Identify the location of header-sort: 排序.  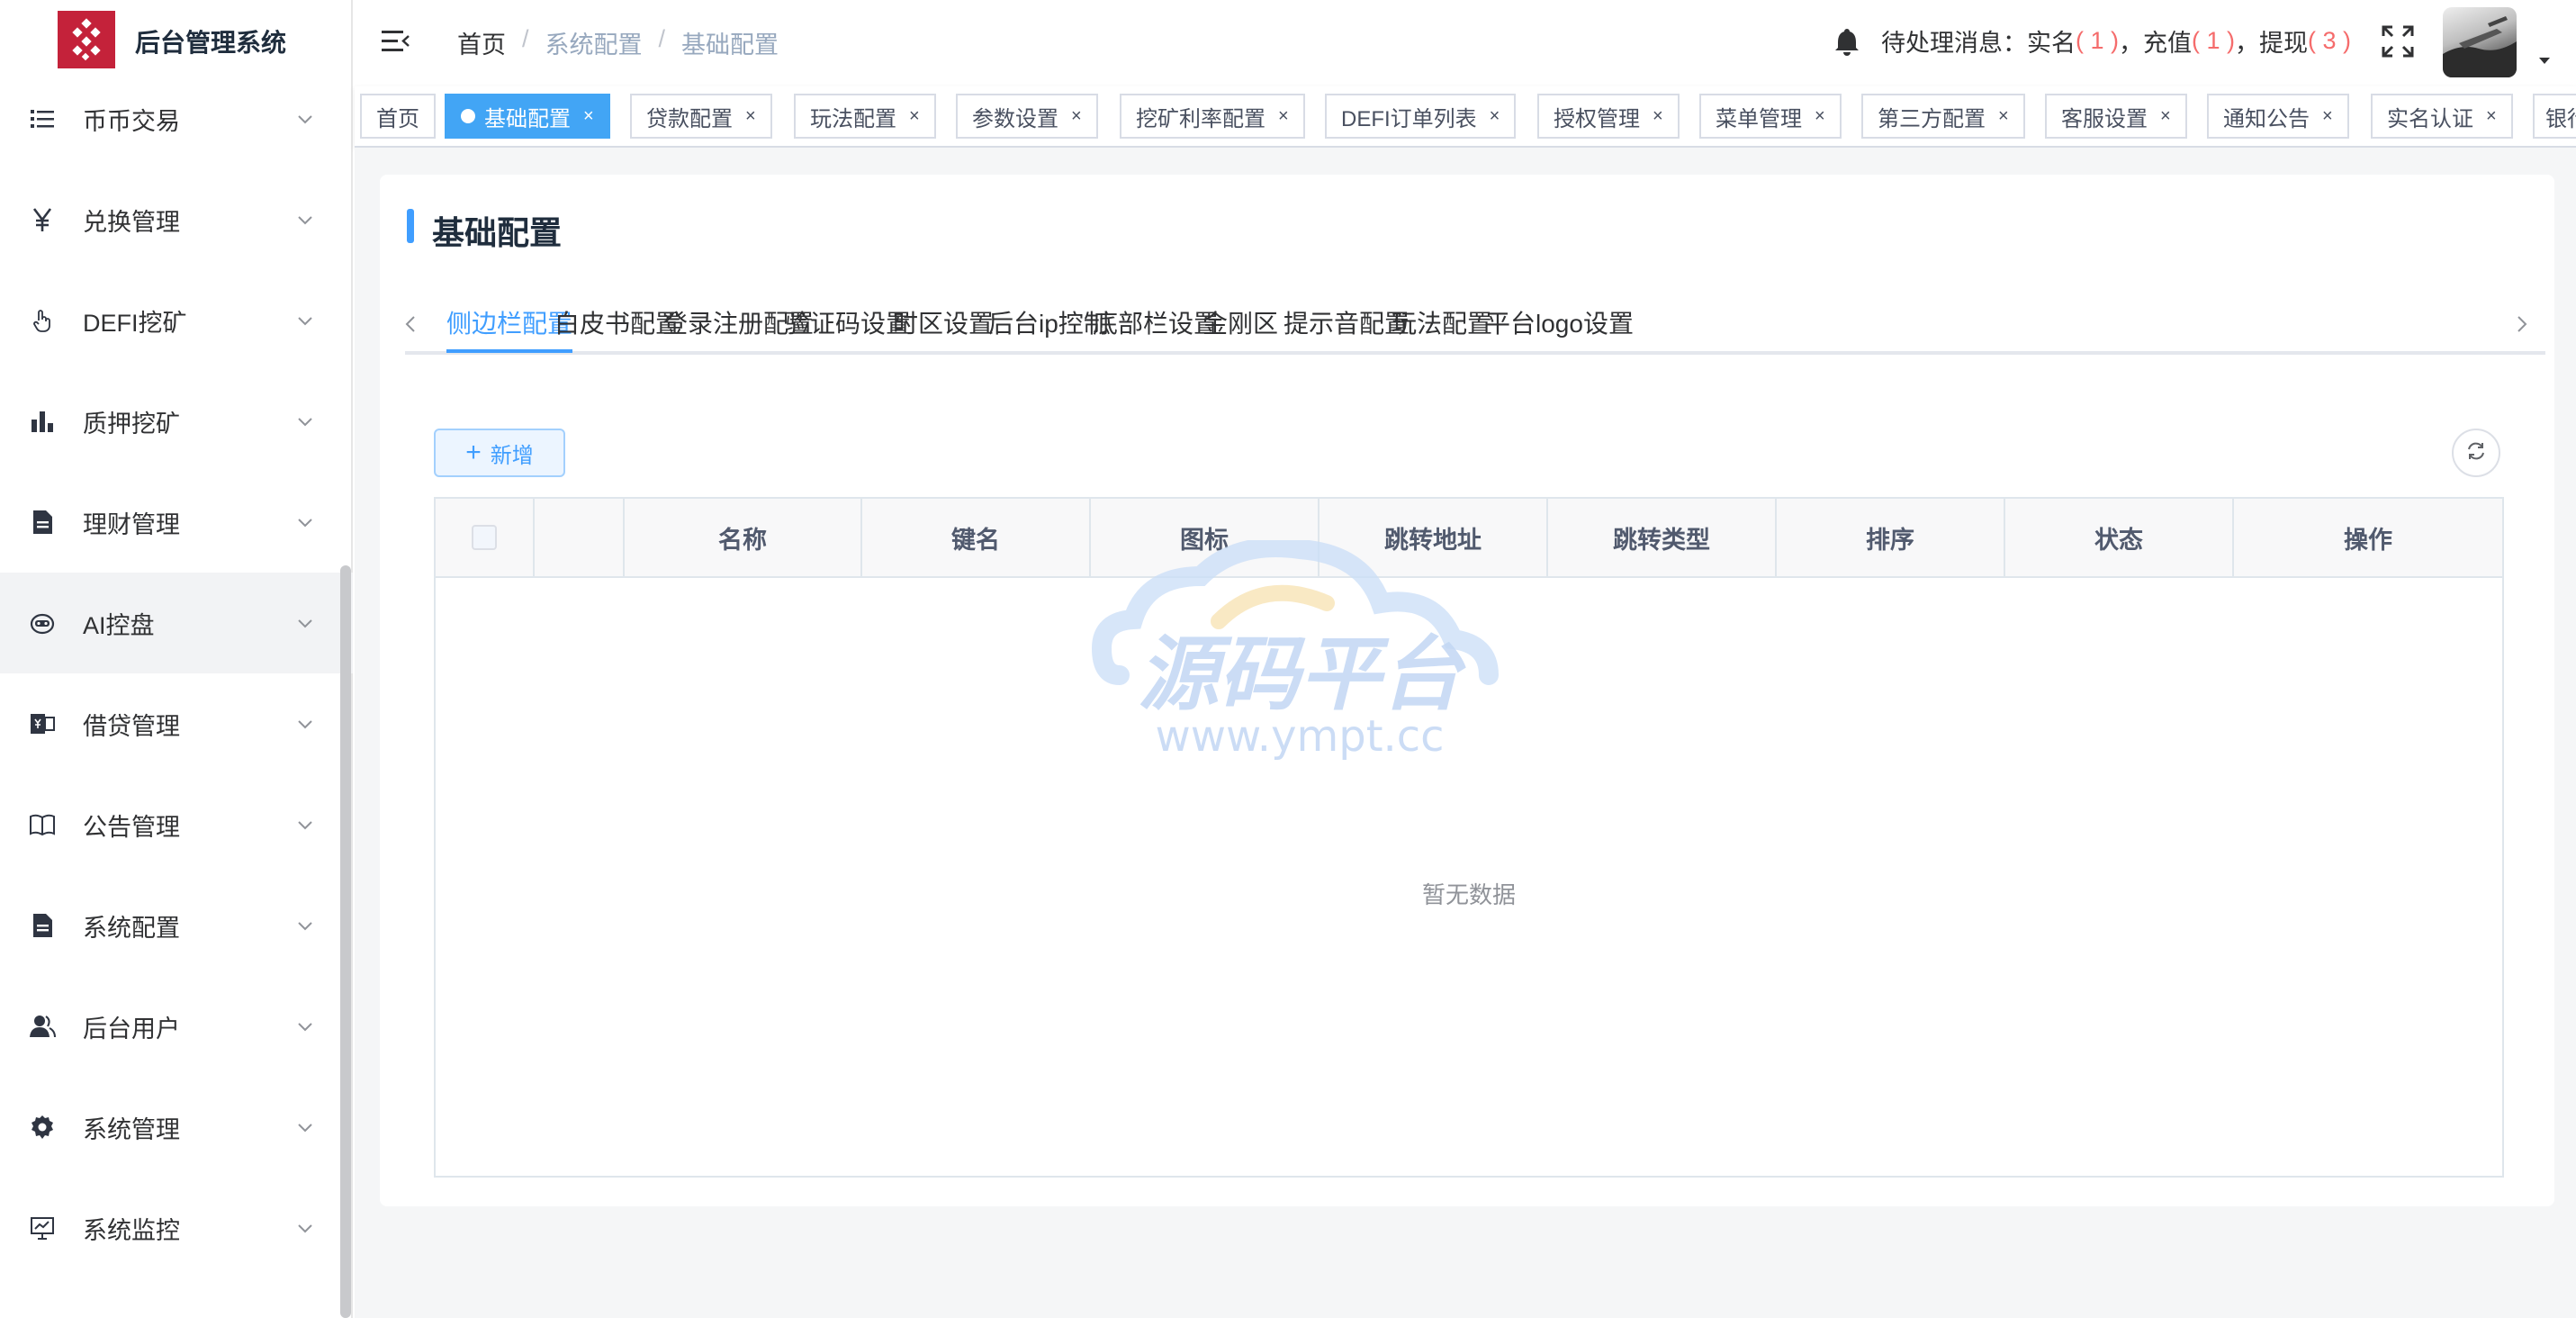
(1891, 537).